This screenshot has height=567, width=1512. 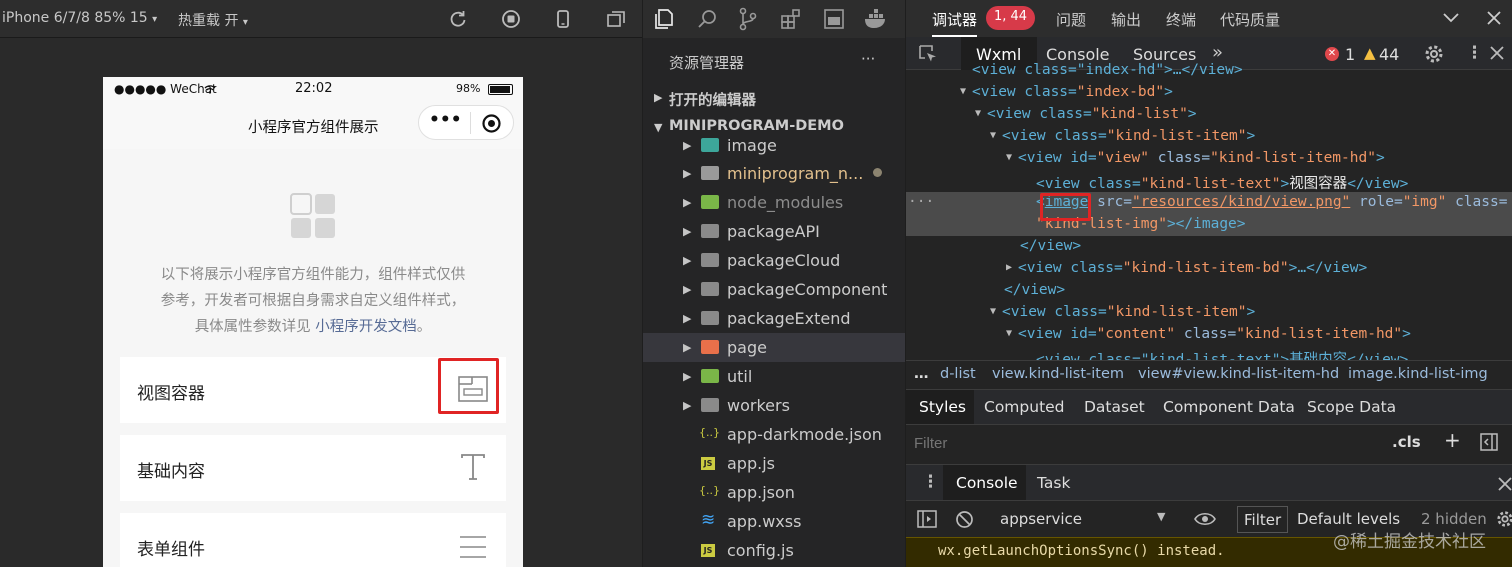 What do you see at coordinates (774, 231) in the screenshot?
I see `tree-item-package-api: ▶ packageAPI` at bounding box center [774, 231].